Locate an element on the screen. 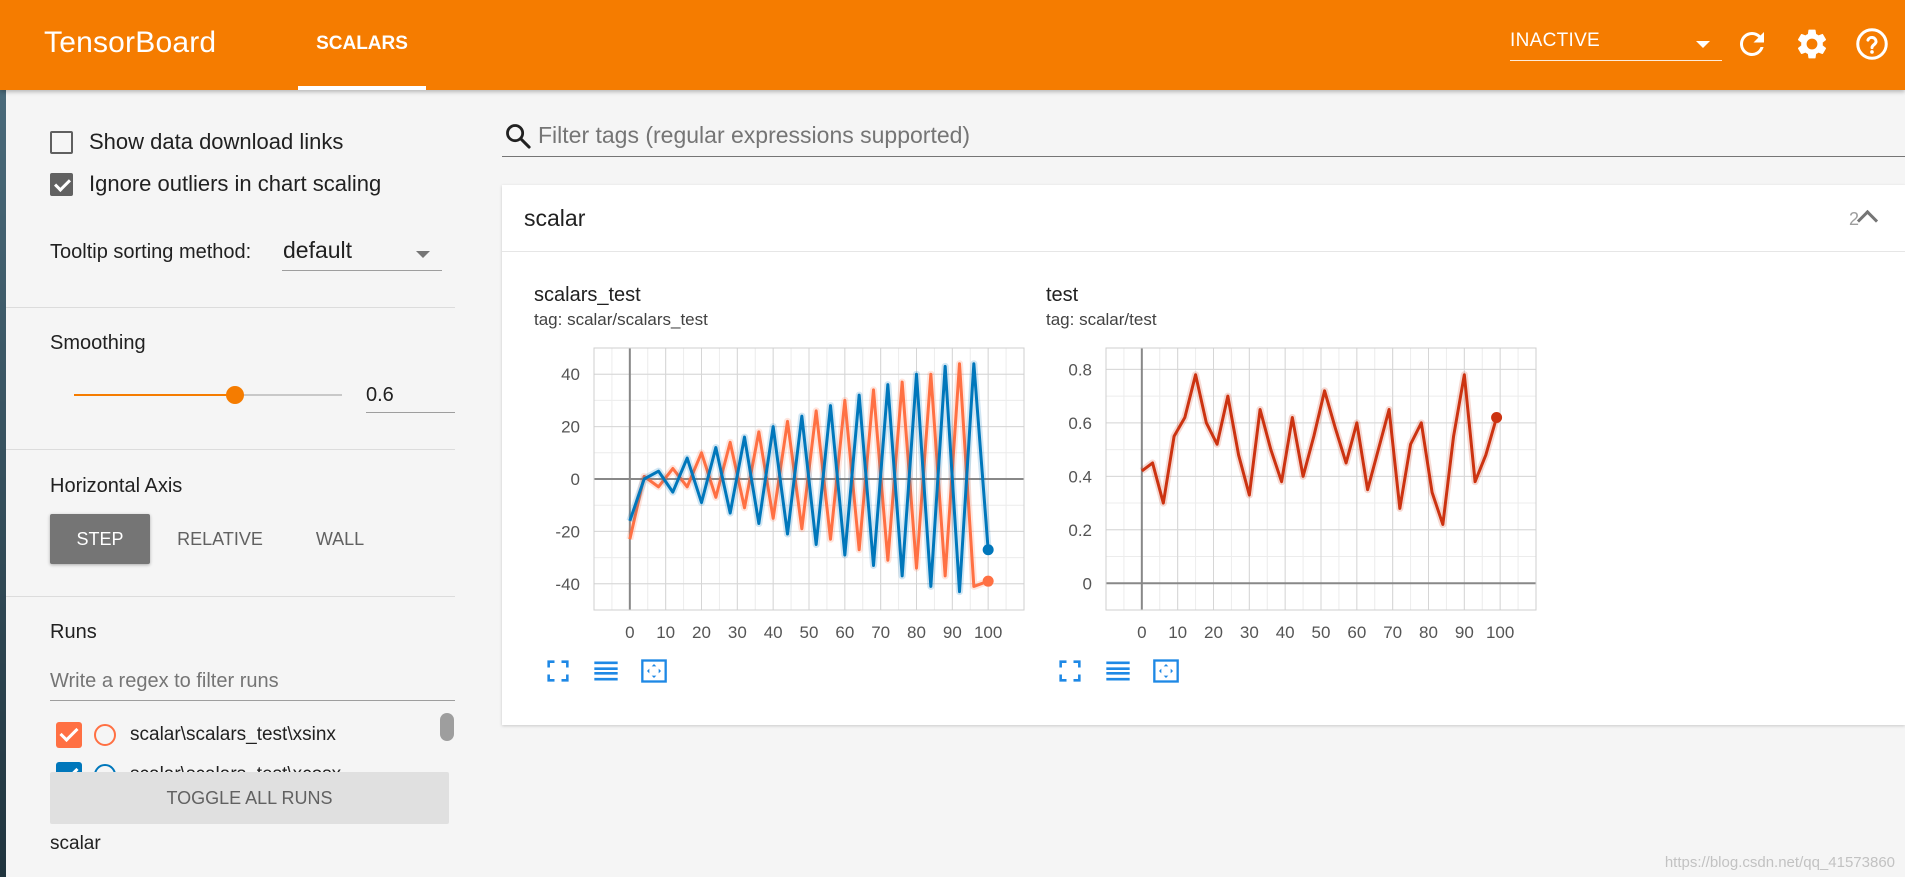 Image resolution: width=1905 pixels, height=877 pixels. runs-label: Runs is located at coordinates (73, 632).